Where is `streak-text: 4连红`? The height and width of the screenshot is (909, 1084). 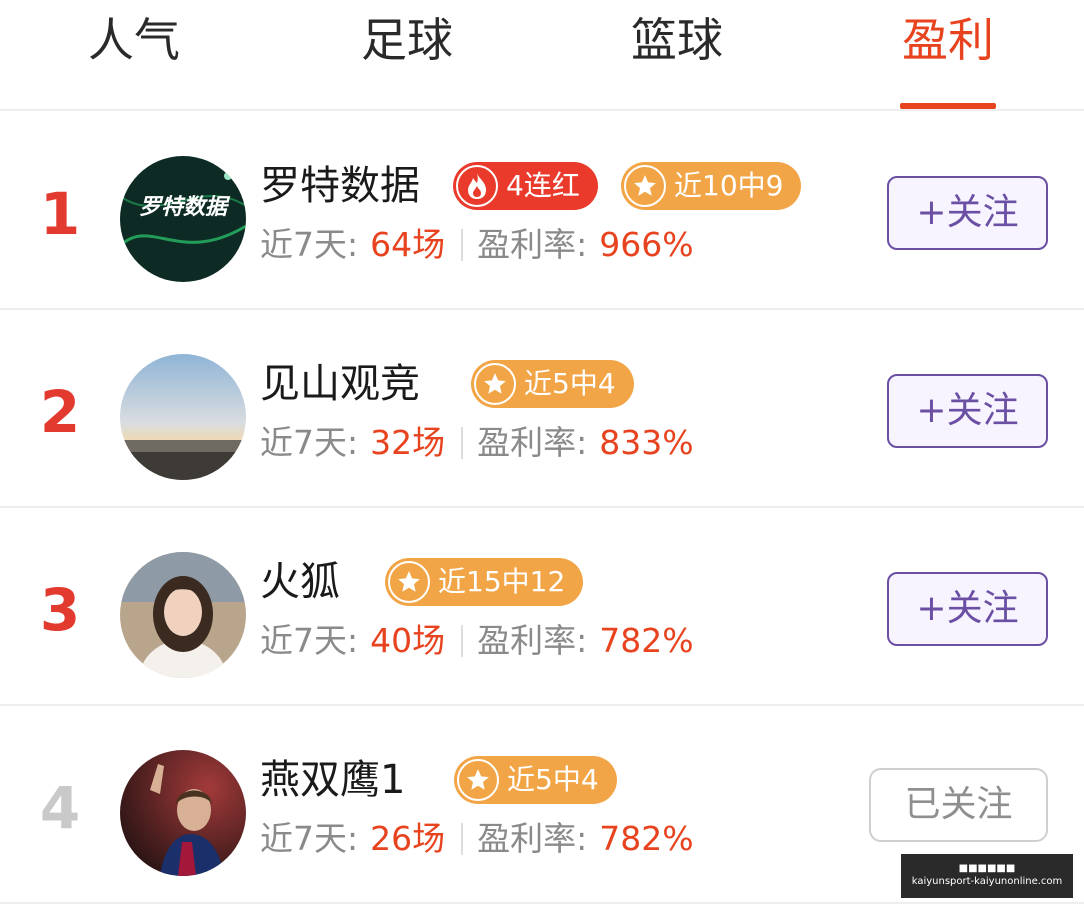 streak-text: 4连红 is located at coordinates (543, 185).